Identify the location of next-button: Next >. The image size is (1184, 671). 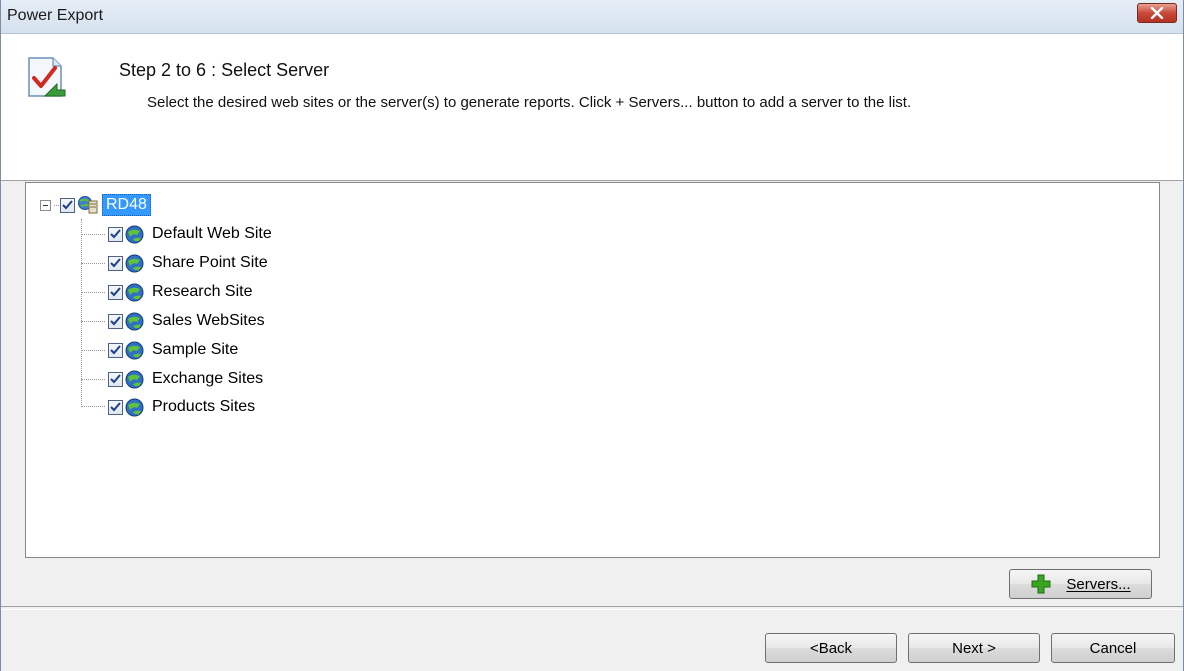
(974, 648).